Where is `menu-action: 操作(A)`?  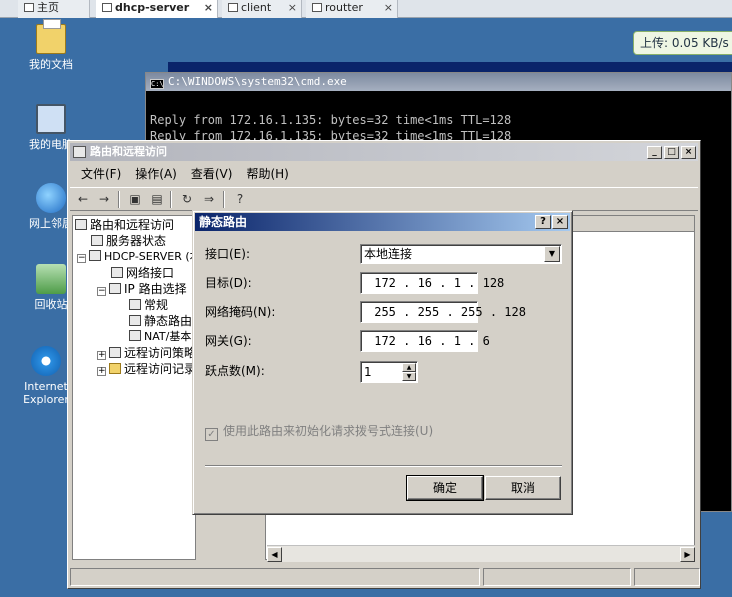 menu-action: 操作(A) is located at coordinates (156, 174).